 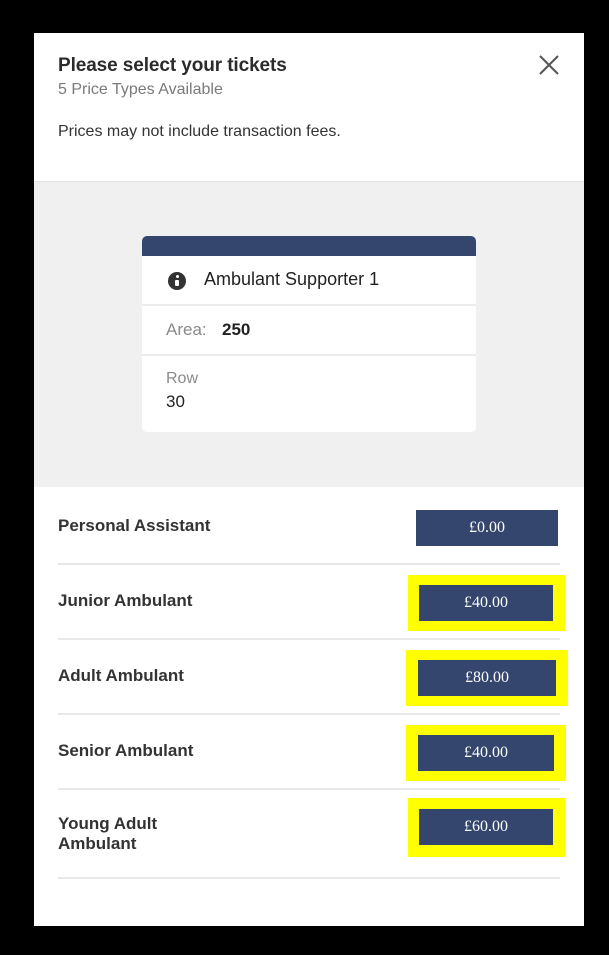 I want to click on price-row: Personal Assistant £0.00, so click(x=309, y=527).